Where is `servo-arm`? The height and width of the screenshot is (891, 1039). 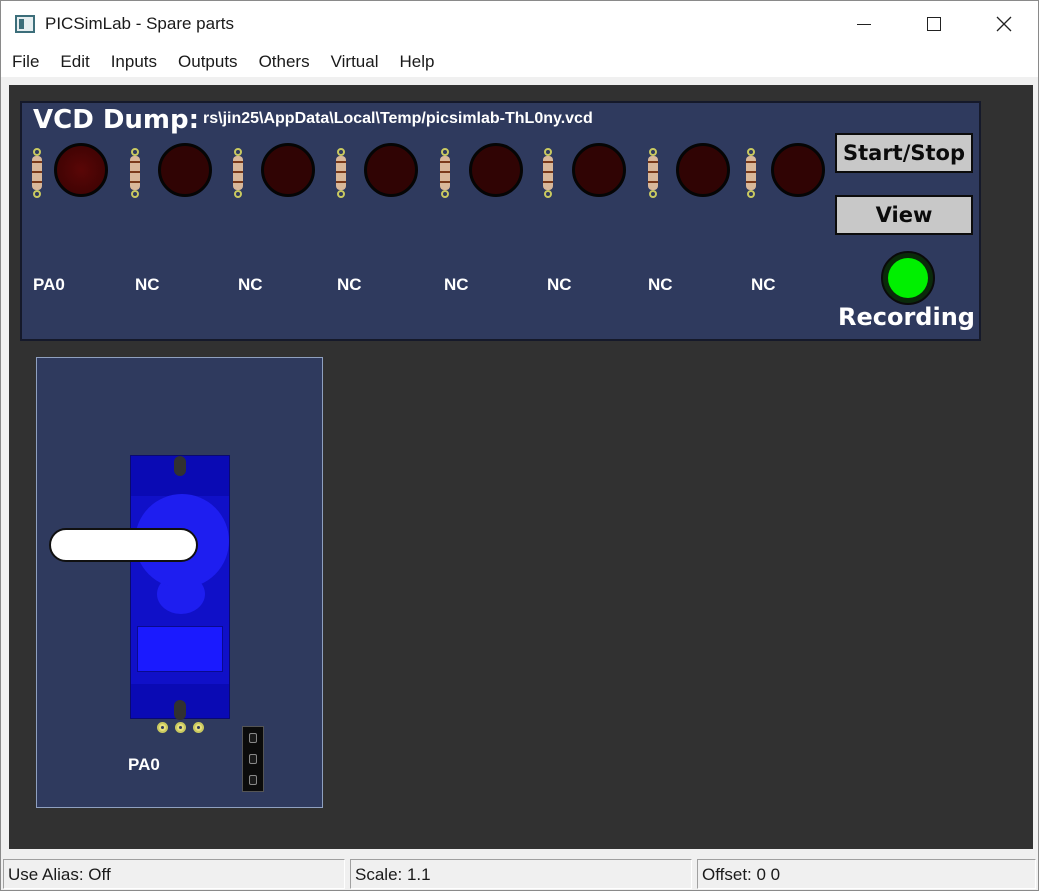 servo-arm is located at coordinates (123, 545).